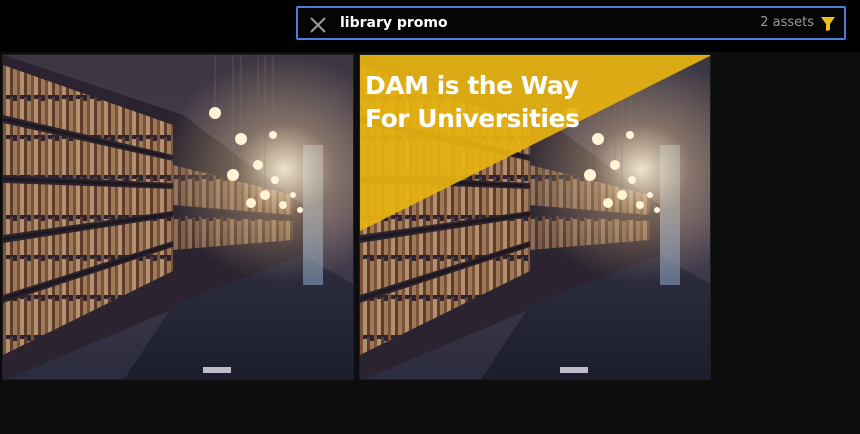 The width and height of the screenshot is (860, 434). I want to click on close-icon, so click(318, 25).